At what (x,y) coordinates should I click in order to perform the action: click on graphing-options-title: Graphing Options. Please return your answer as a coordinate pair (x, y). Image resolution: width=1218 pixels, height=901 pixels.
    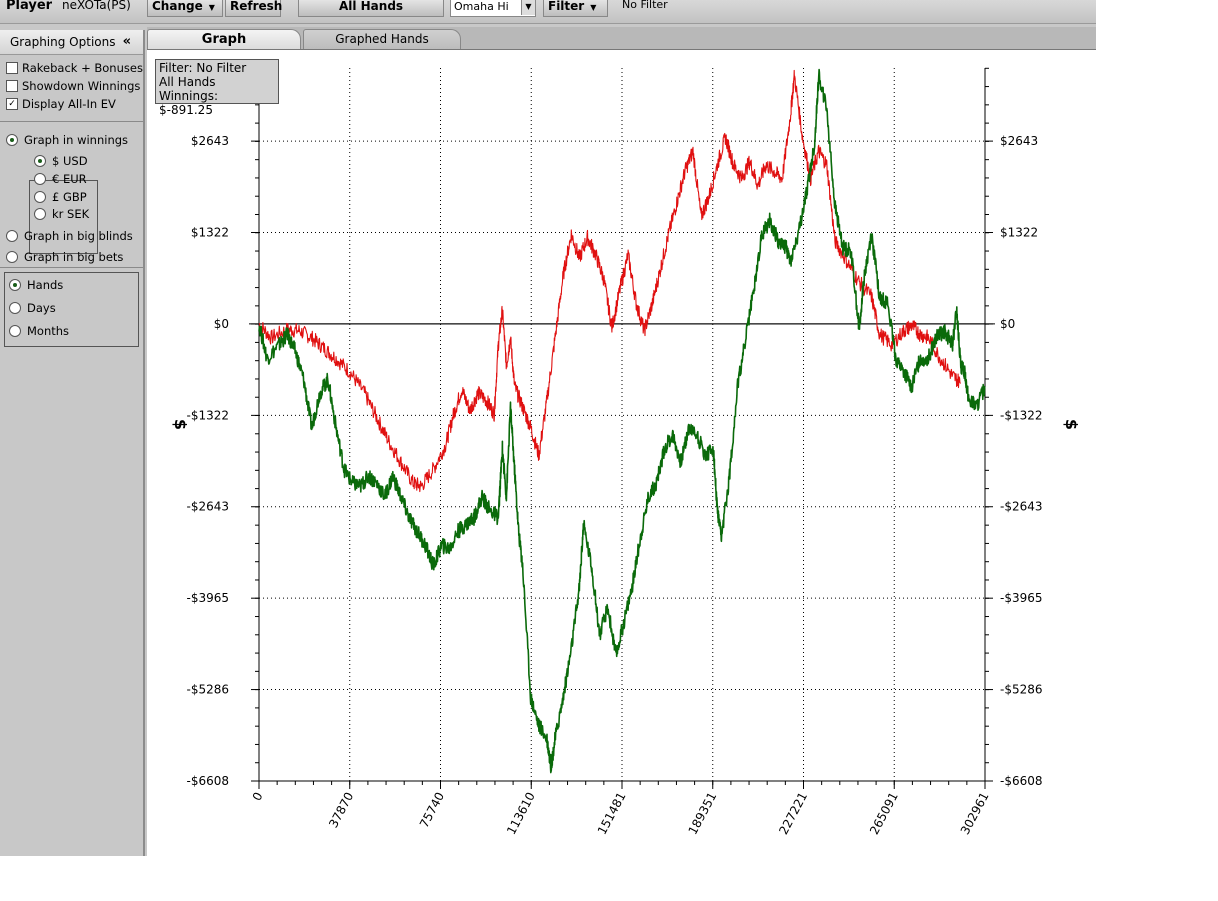
    Looking at the image, I should click on (63, 42).